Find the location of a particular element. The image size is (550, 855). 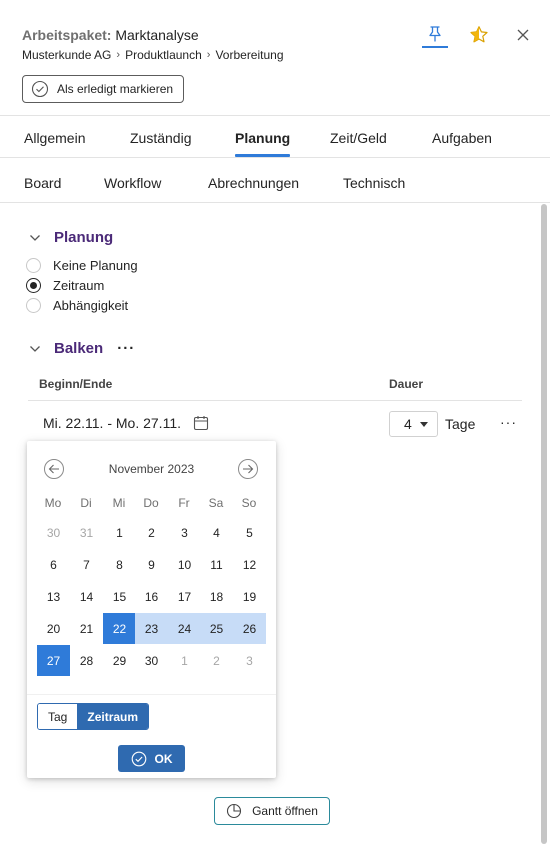

calendar-day: 29 is located at coordinates (119, 660).